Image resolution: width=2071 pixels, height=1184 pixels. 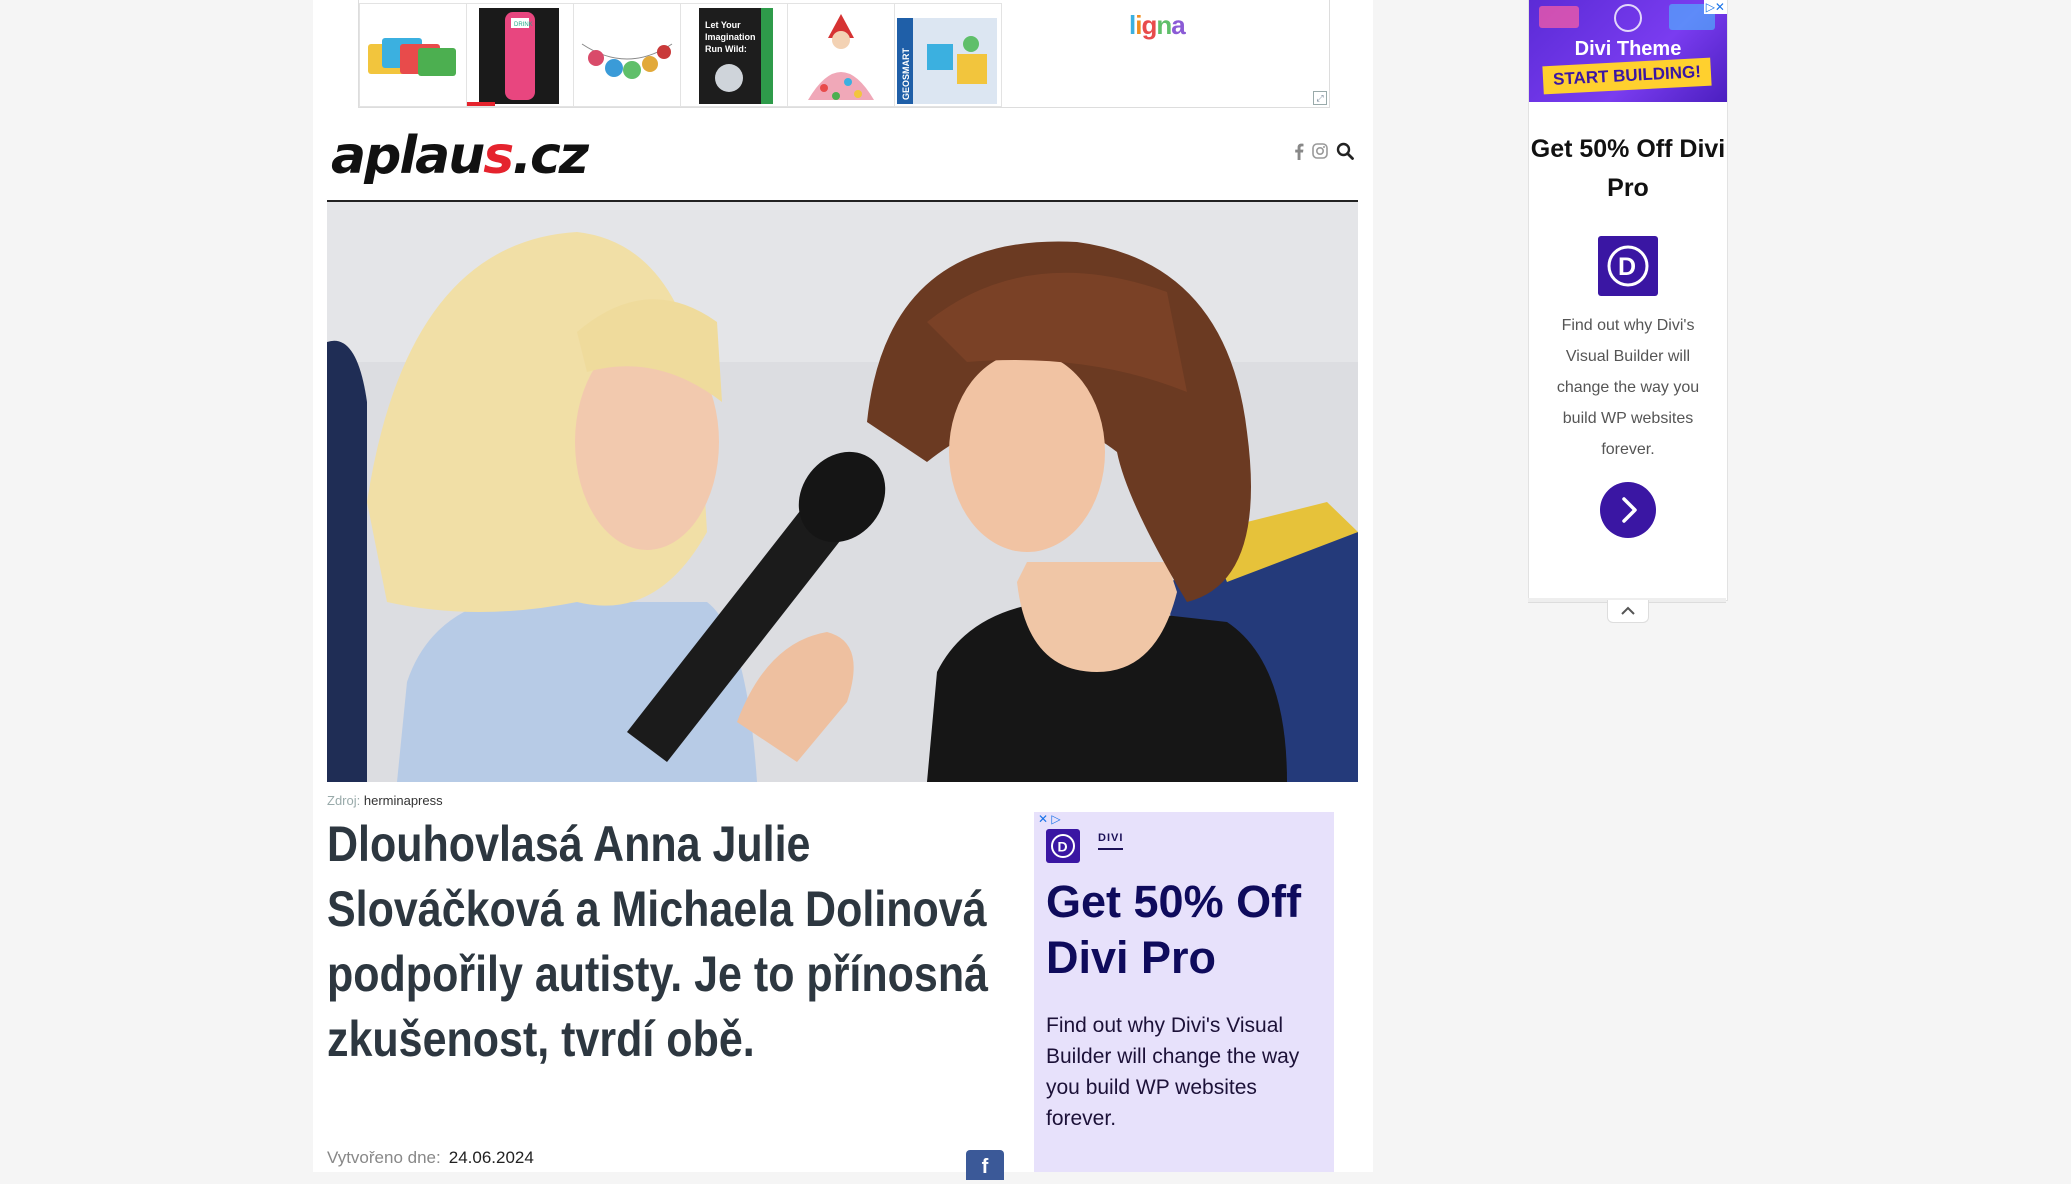 I want to click on ad-close-icon: ✕ ▷, so click(x=1049, y=819).